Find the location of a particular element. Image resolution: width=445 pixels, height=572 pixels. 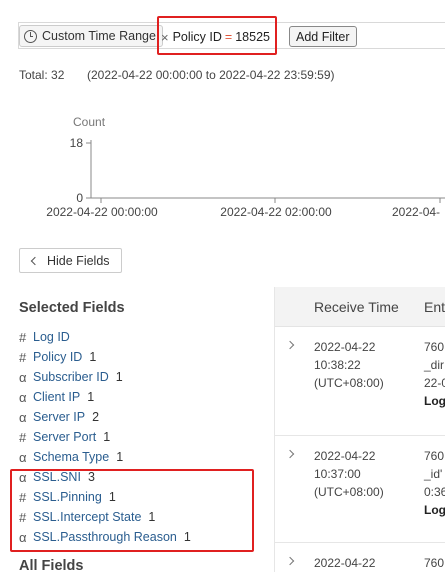

highlight-box-filter is located at coordinates (217, 35).